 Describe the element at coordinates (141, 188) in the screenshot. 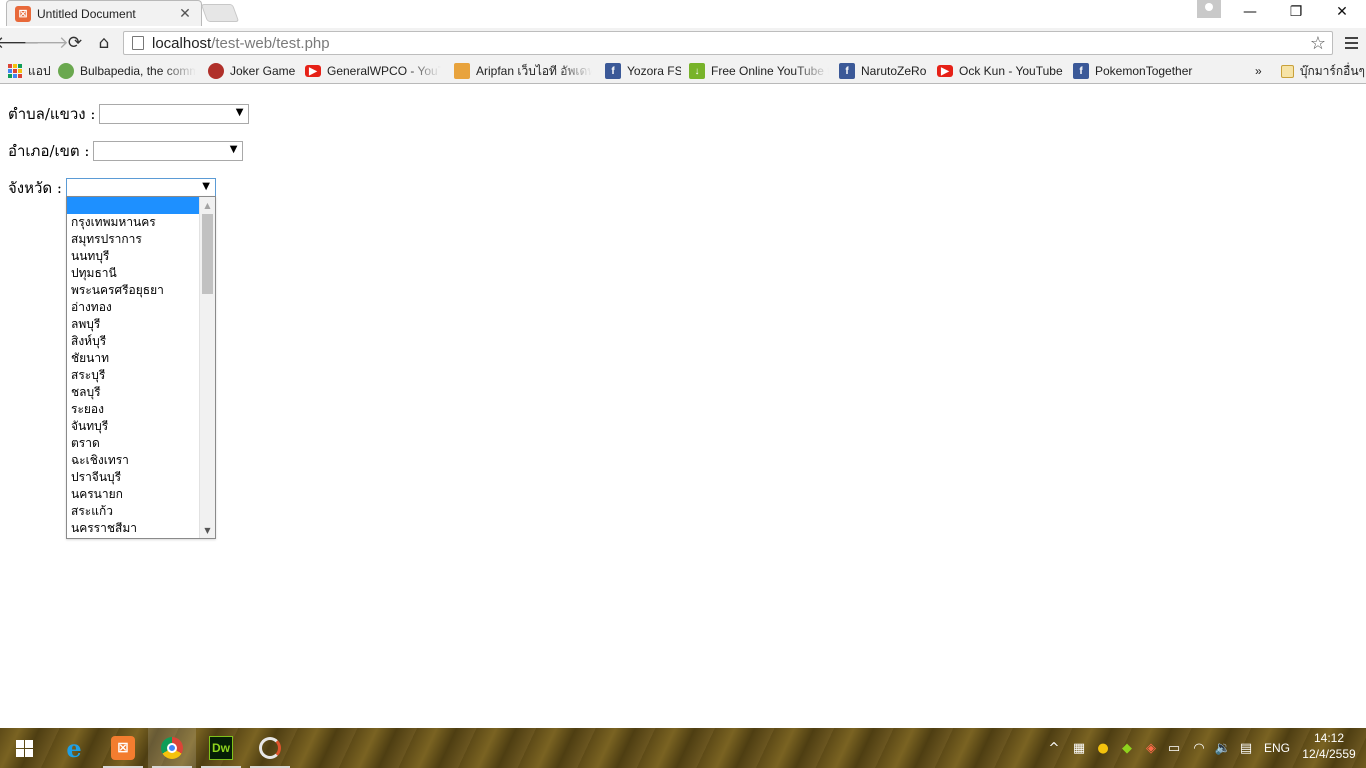

I see `province-select: ▼` at that location.